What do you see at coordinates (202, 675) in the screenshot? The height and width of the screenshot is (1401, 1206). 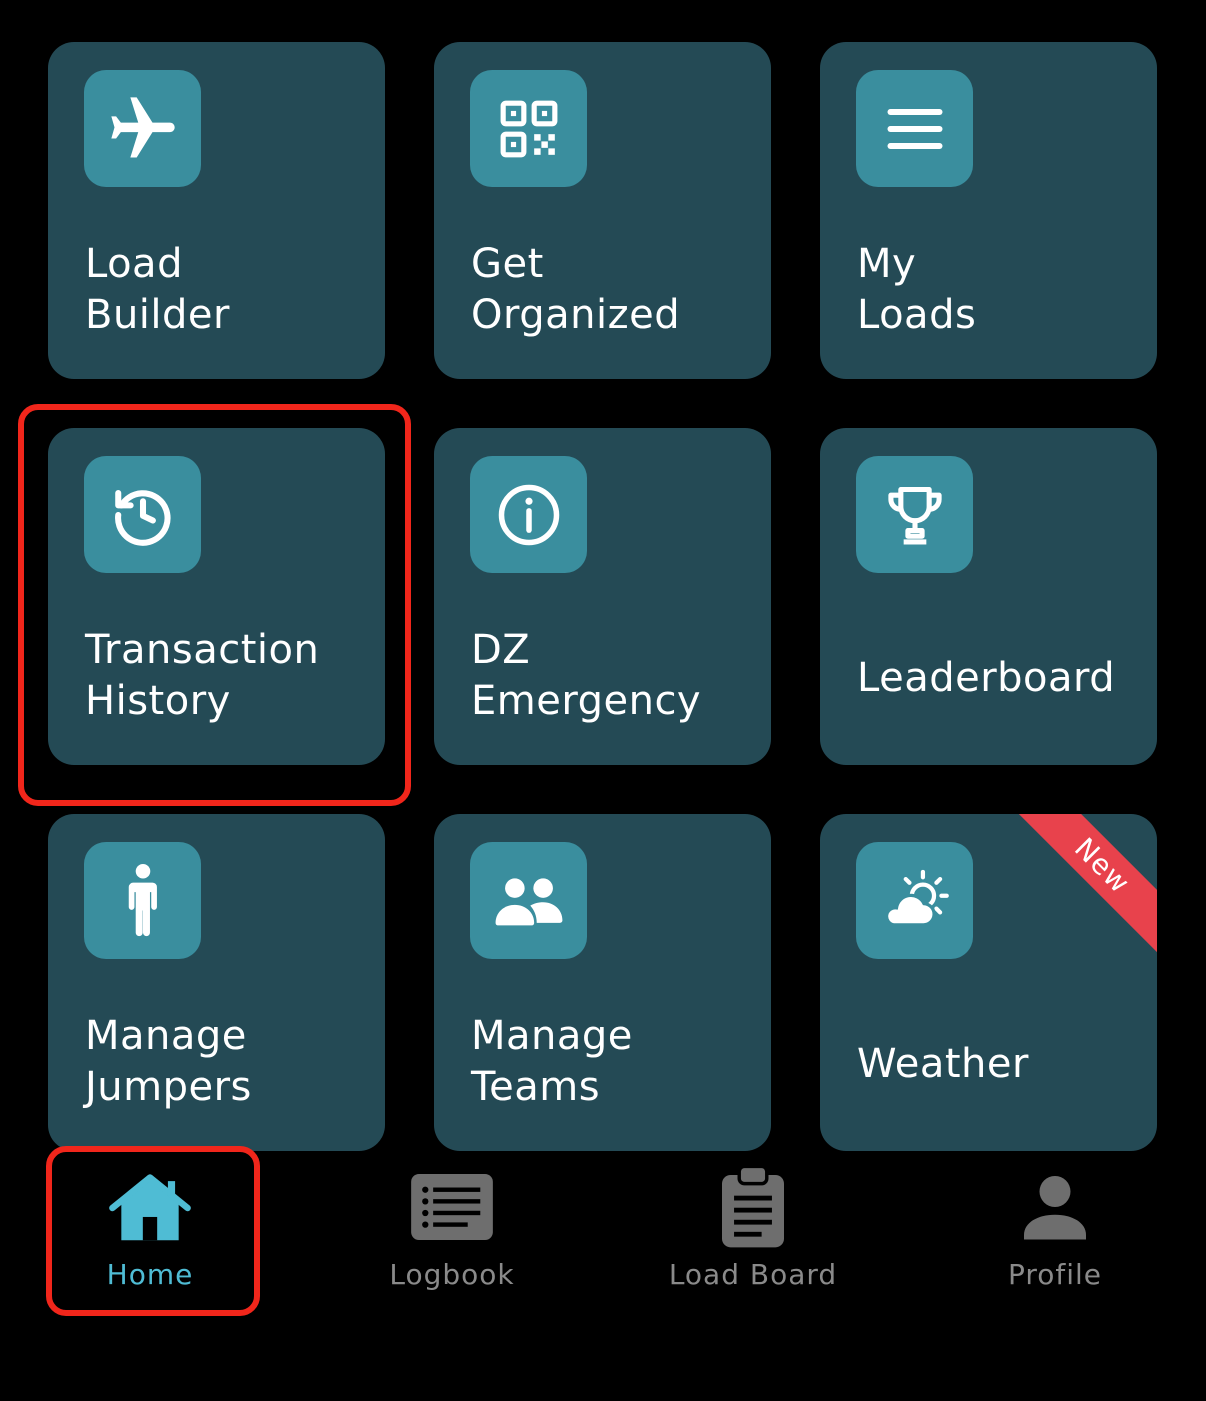 I see `tile-label: Transaction History` at bounding box center [202, 675].